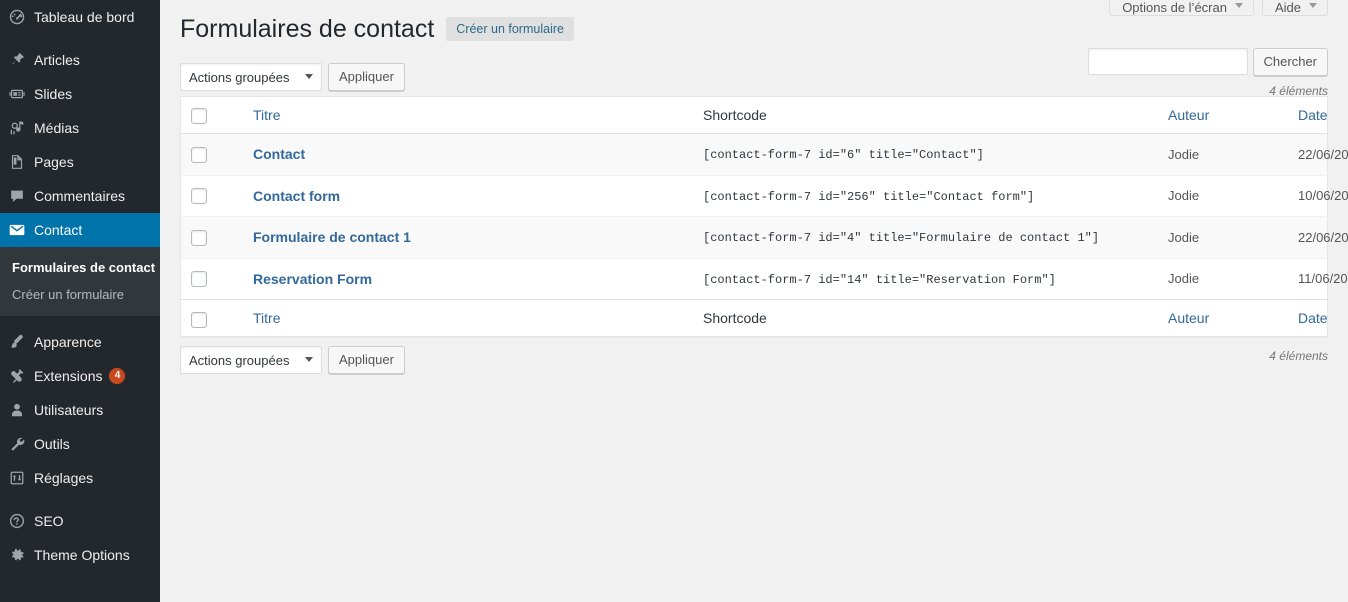  Describe the element at coordinates (80, 94) in the screenshot. I see `sidebar-item-slides: Slides` at that location.